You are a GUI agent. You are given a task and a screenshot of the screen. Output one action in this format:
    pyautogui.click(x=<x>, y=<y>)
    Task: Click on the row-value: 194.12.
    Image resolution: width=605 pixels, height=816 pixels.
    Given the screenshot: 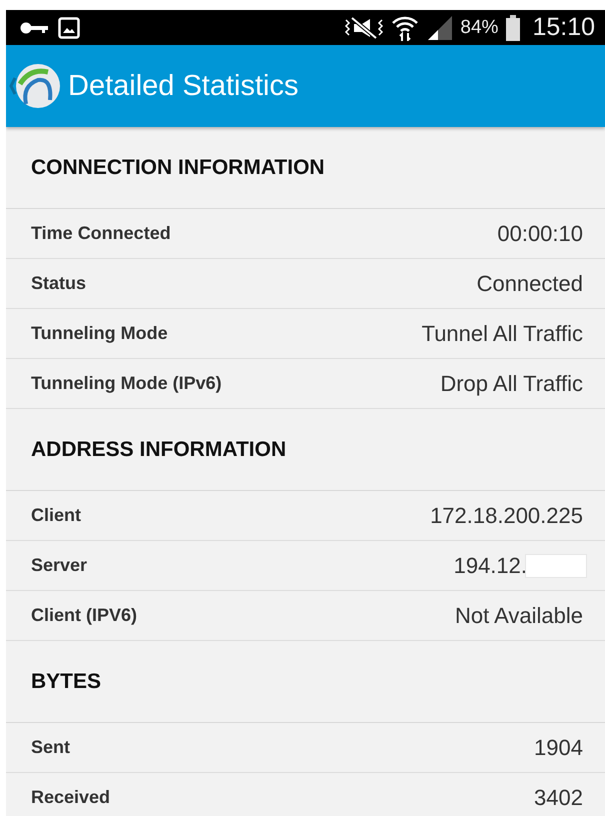 What is the action you would take?
    pyautogui.click(x=490, y=565)
    